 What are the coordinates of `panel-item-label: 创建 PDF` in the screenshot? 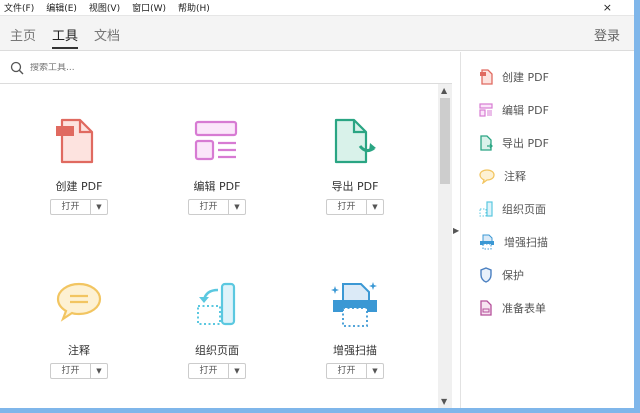 It's located at (525, 77).